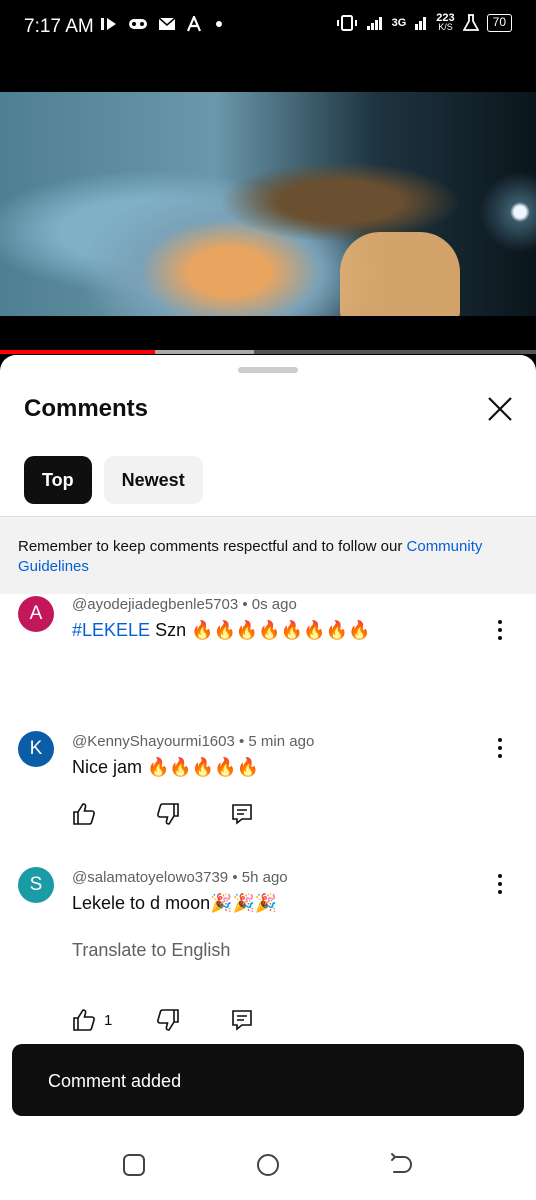  Describe the element at coordinates (108, 1020) in the screenshot. I see `like-count: 1` at that location.